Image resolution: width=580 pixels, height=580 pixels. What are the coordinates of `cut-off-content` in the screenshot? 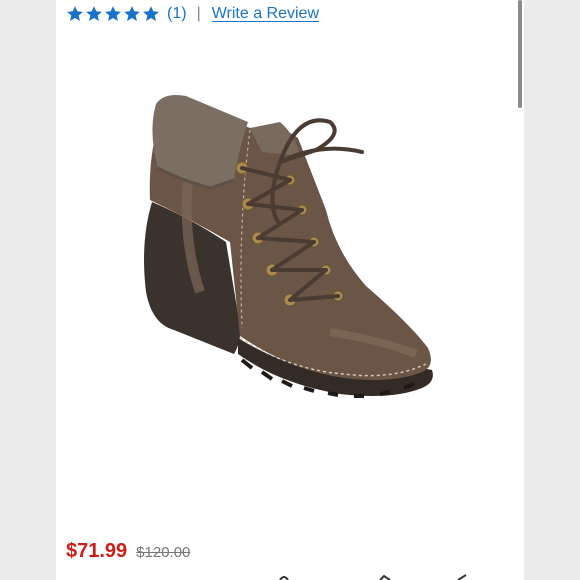 It's located at (373, 577).